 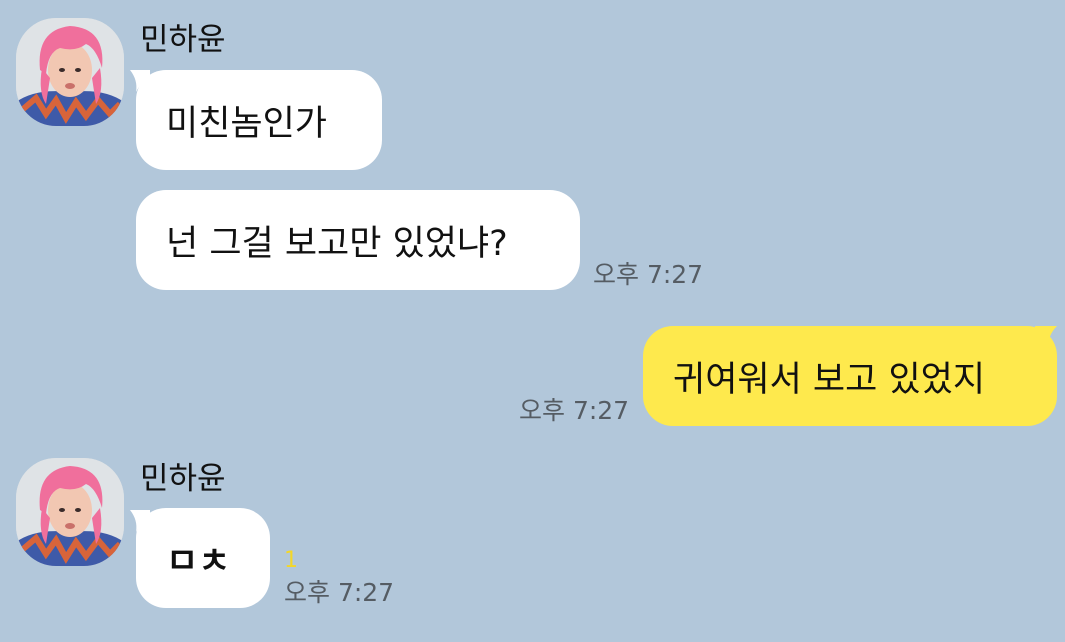 I want to click on message-bubble: ㅁㅊ, so click(x=203, y=558).